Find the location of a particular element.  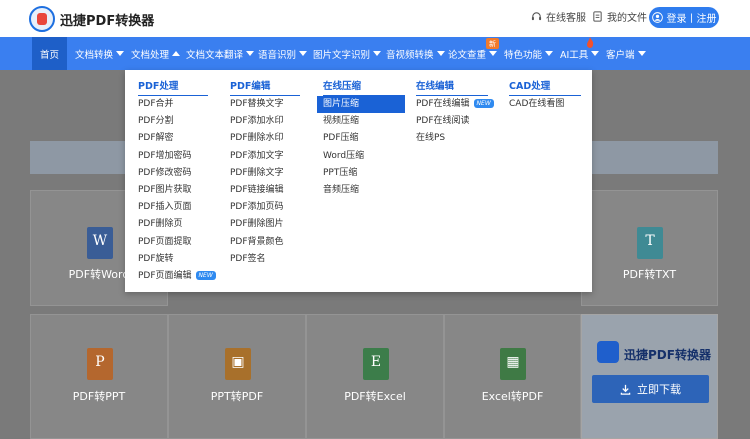

my-files-link: 我的文件 is located at coordinates (619, 16).